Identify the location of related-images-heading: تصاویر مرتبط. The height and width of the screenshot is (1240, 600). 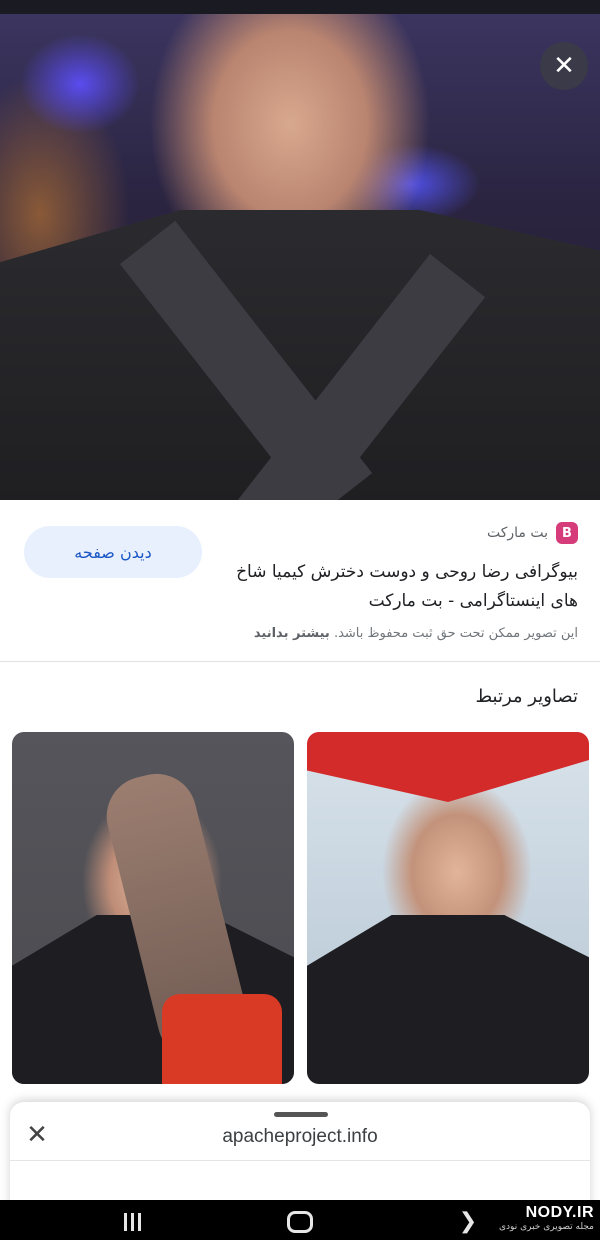
(526, 696).